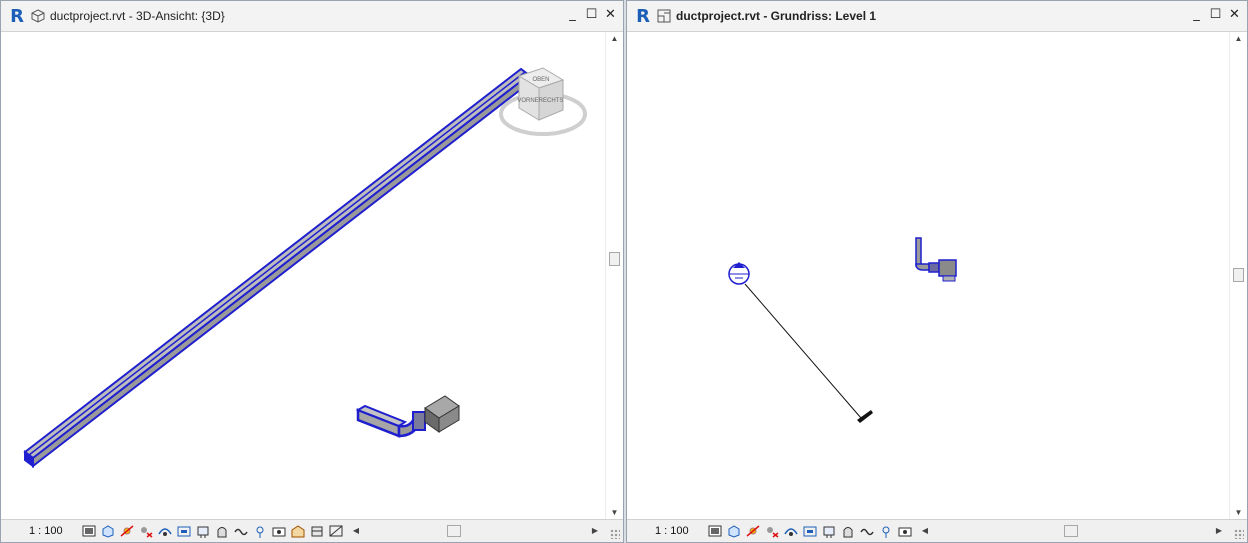 The image size is (1248, 543). What do you see at coordinates (165, 531) in the screenshot?
I see `render-icon` at bounding box center [165, 531].